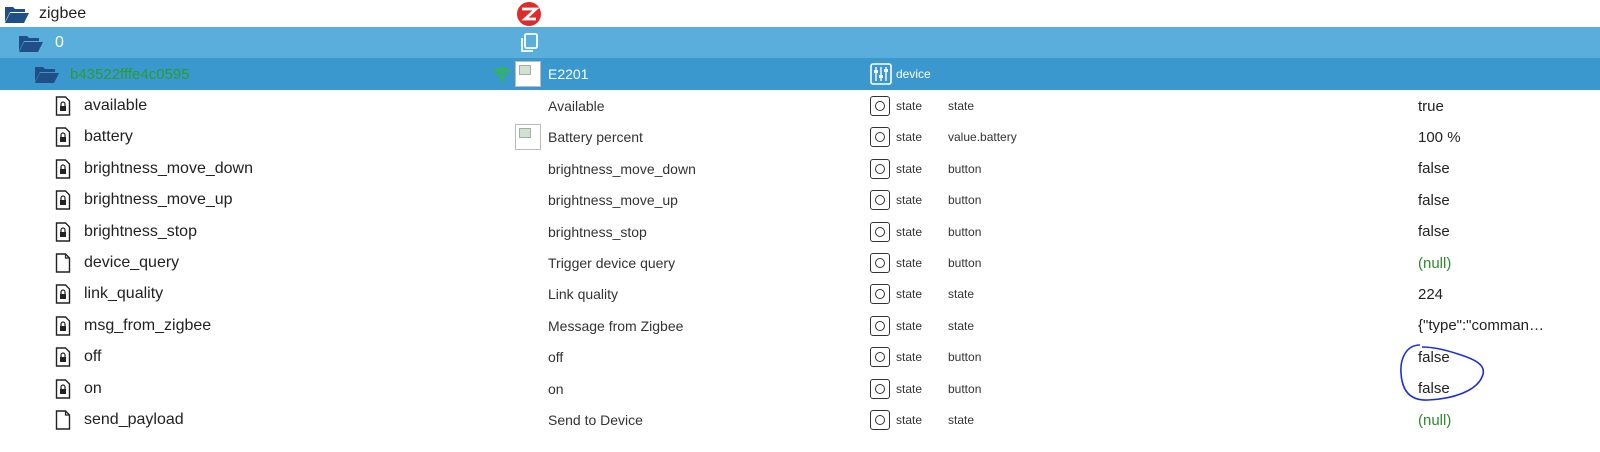  What do you see at coordinates (800, 42) in the screenshot?
I see `tree-row-instance: 0` at bounding box center [800, 42].